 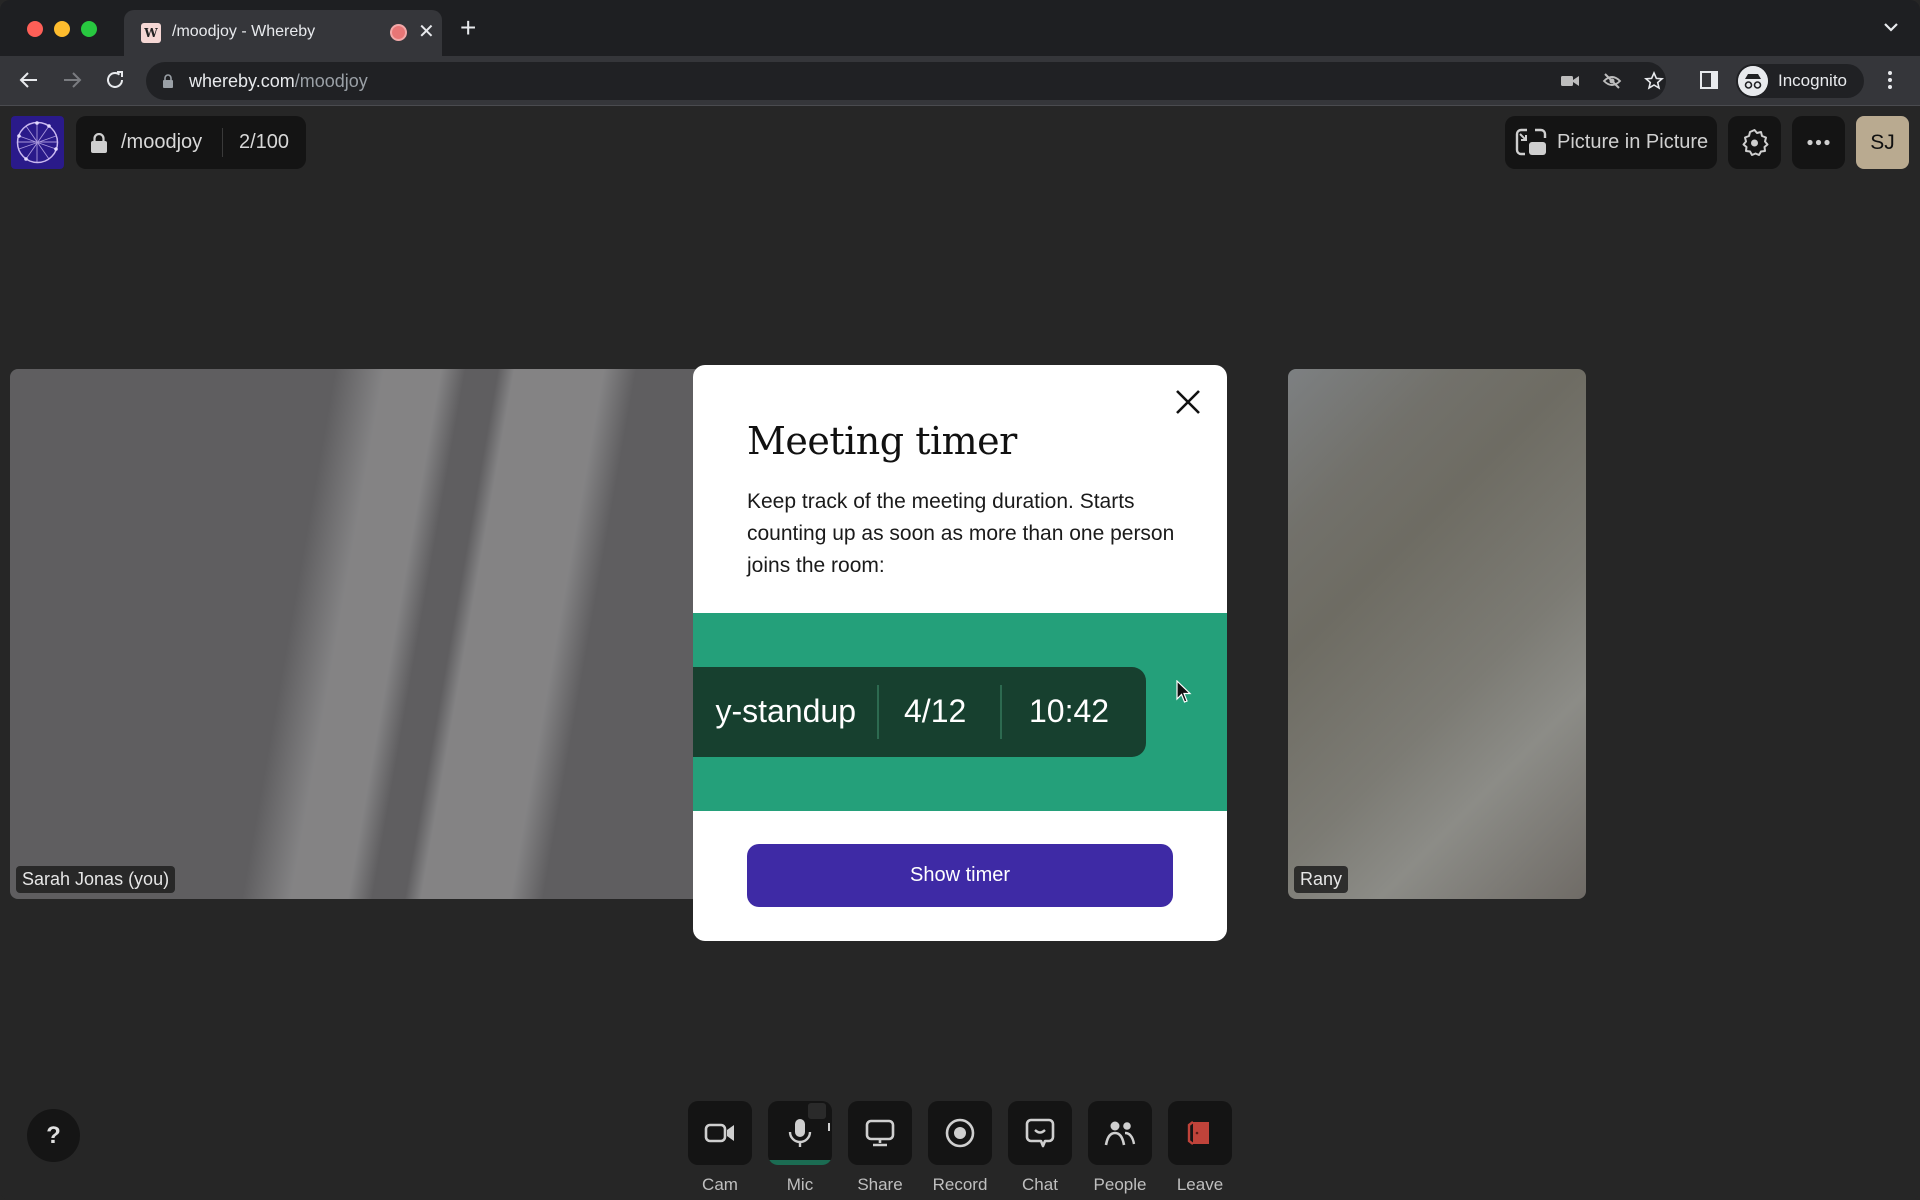 What do you see at coordinates (960, 875) in the screenshot?
I see `show-timer-button: Show timer` at bounding box center [960, 875].